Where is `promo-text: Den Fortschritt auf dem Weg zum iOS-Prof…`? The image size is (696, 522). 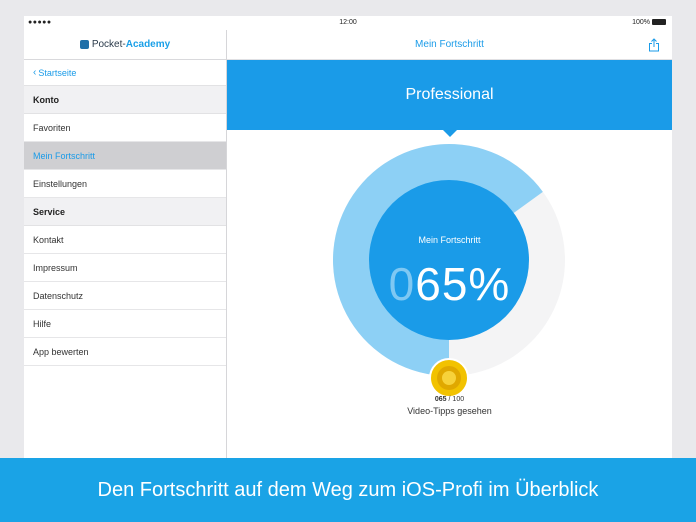
promo-text: Den Fortschritt auf dem Weg zum iOS-Prof… is located at coordinates (348, 489).